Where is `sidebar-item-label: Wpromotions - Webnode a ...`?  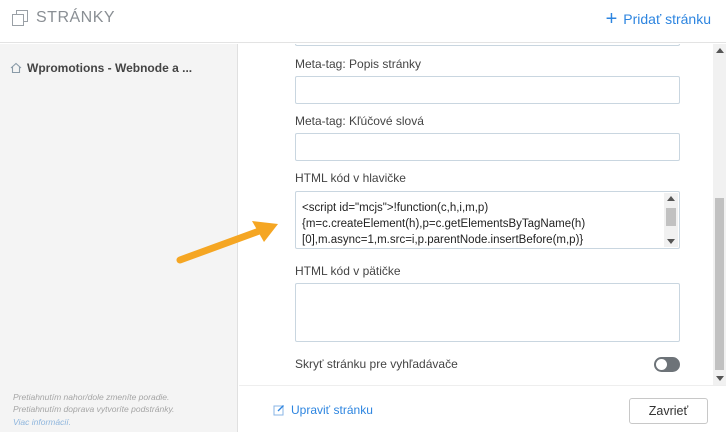 sidebar-item-label: Wpromotions - Webnode a ... is located at coordinates (110, 68).